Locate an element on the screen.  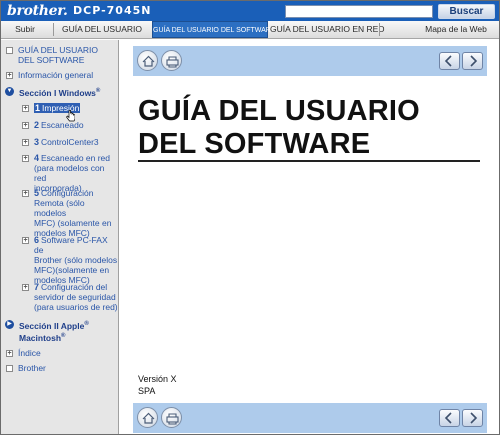
item-number: 2 is located at coordinates (37, 125).